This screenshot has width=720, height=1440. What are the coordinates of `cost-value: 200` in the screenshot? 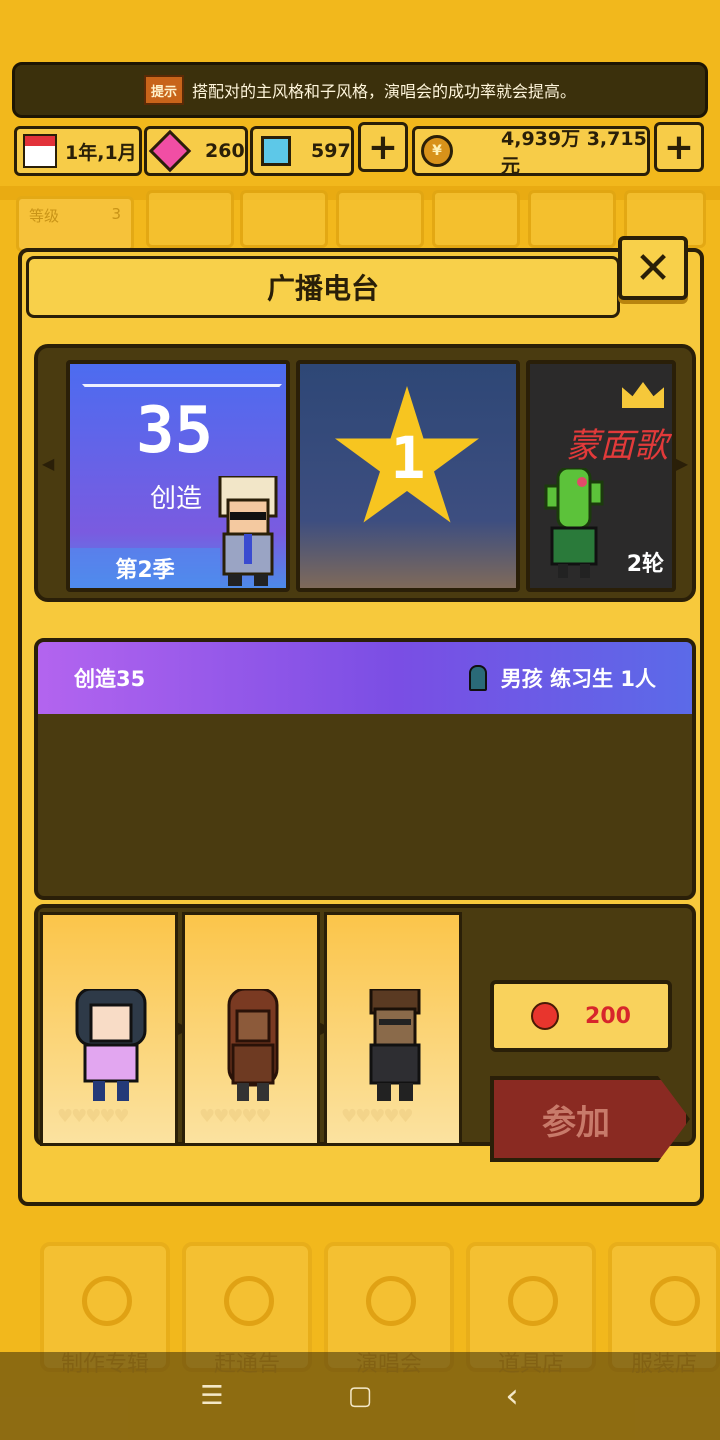 It's located at (608, 1016).